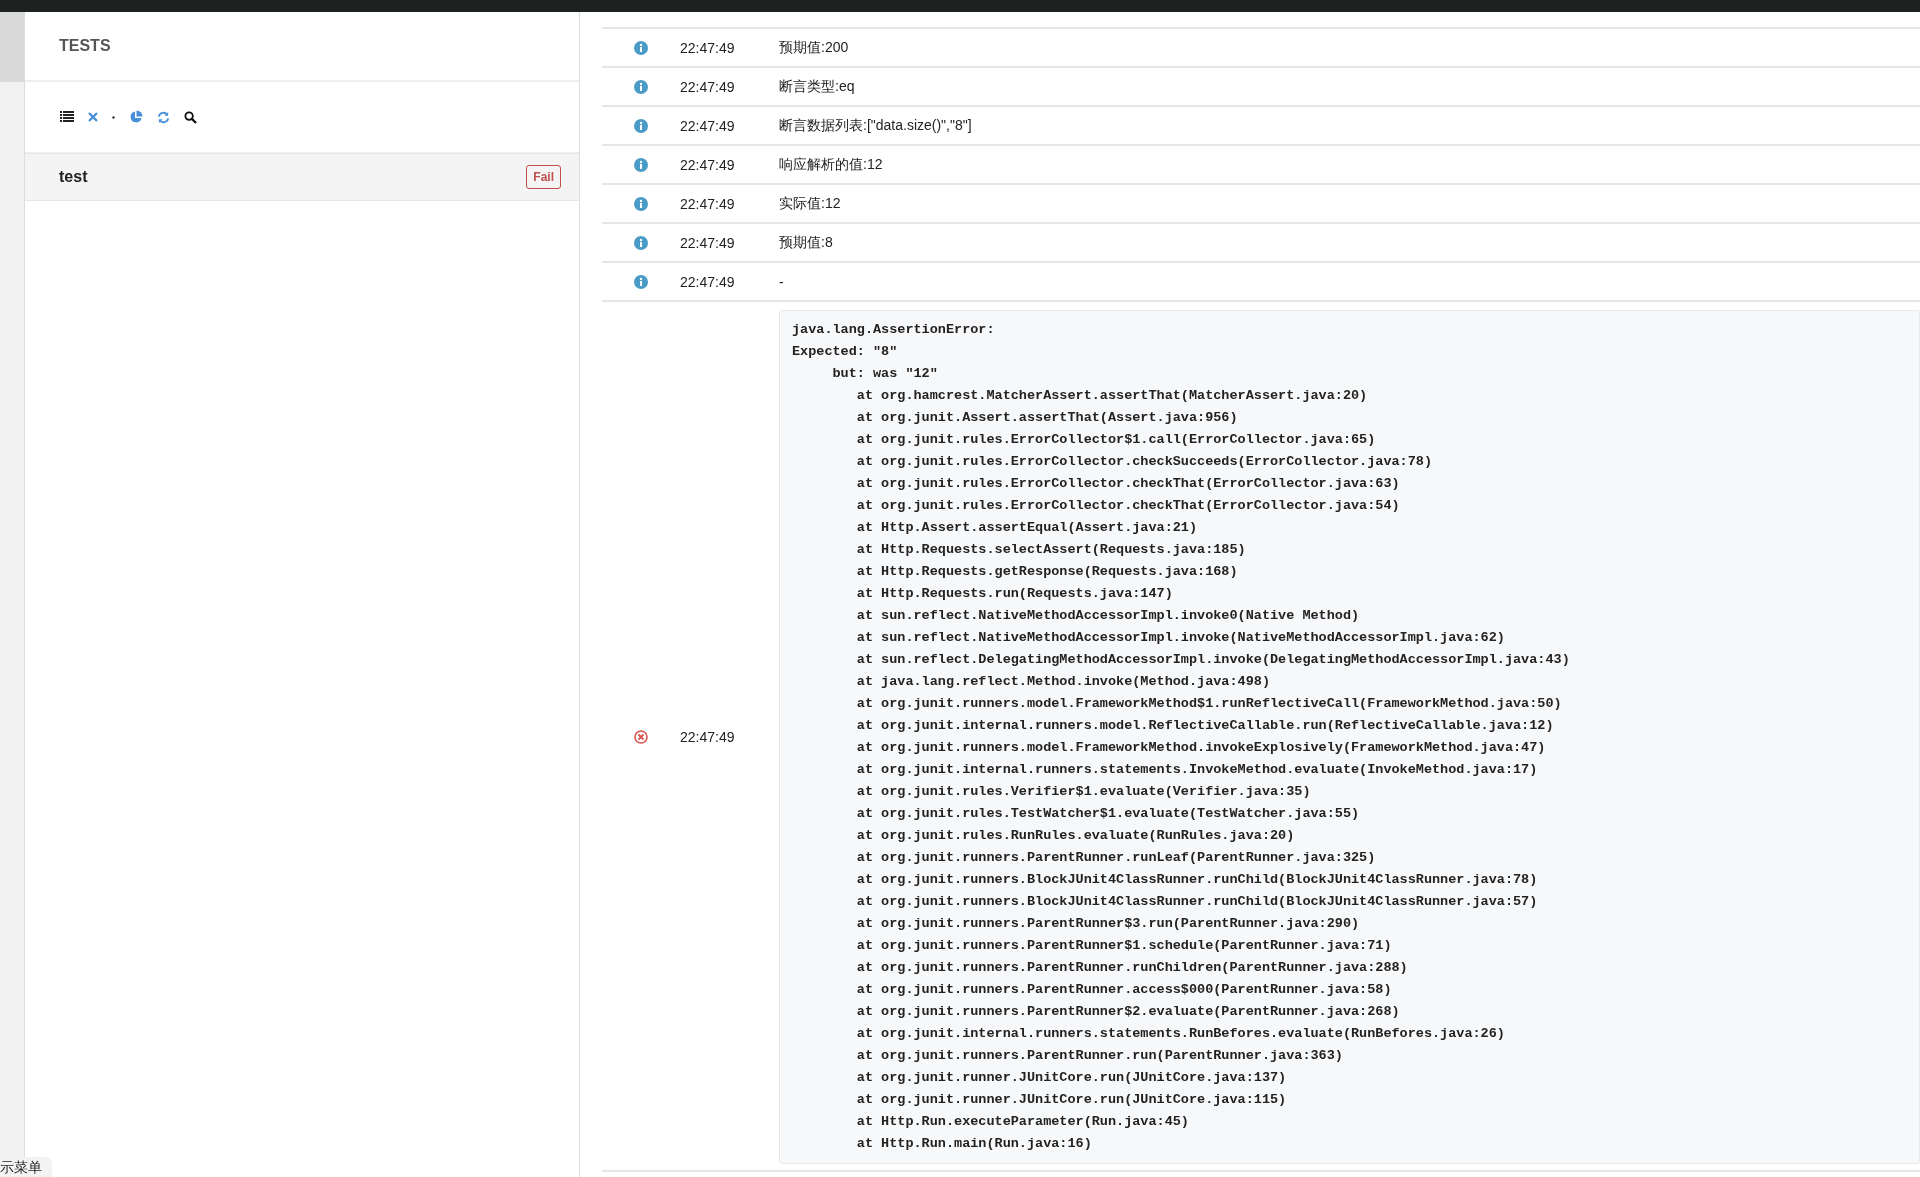 The width and height of the screenshot is (1920, 1177). I want to click on dot-icon, so click(113, 117).